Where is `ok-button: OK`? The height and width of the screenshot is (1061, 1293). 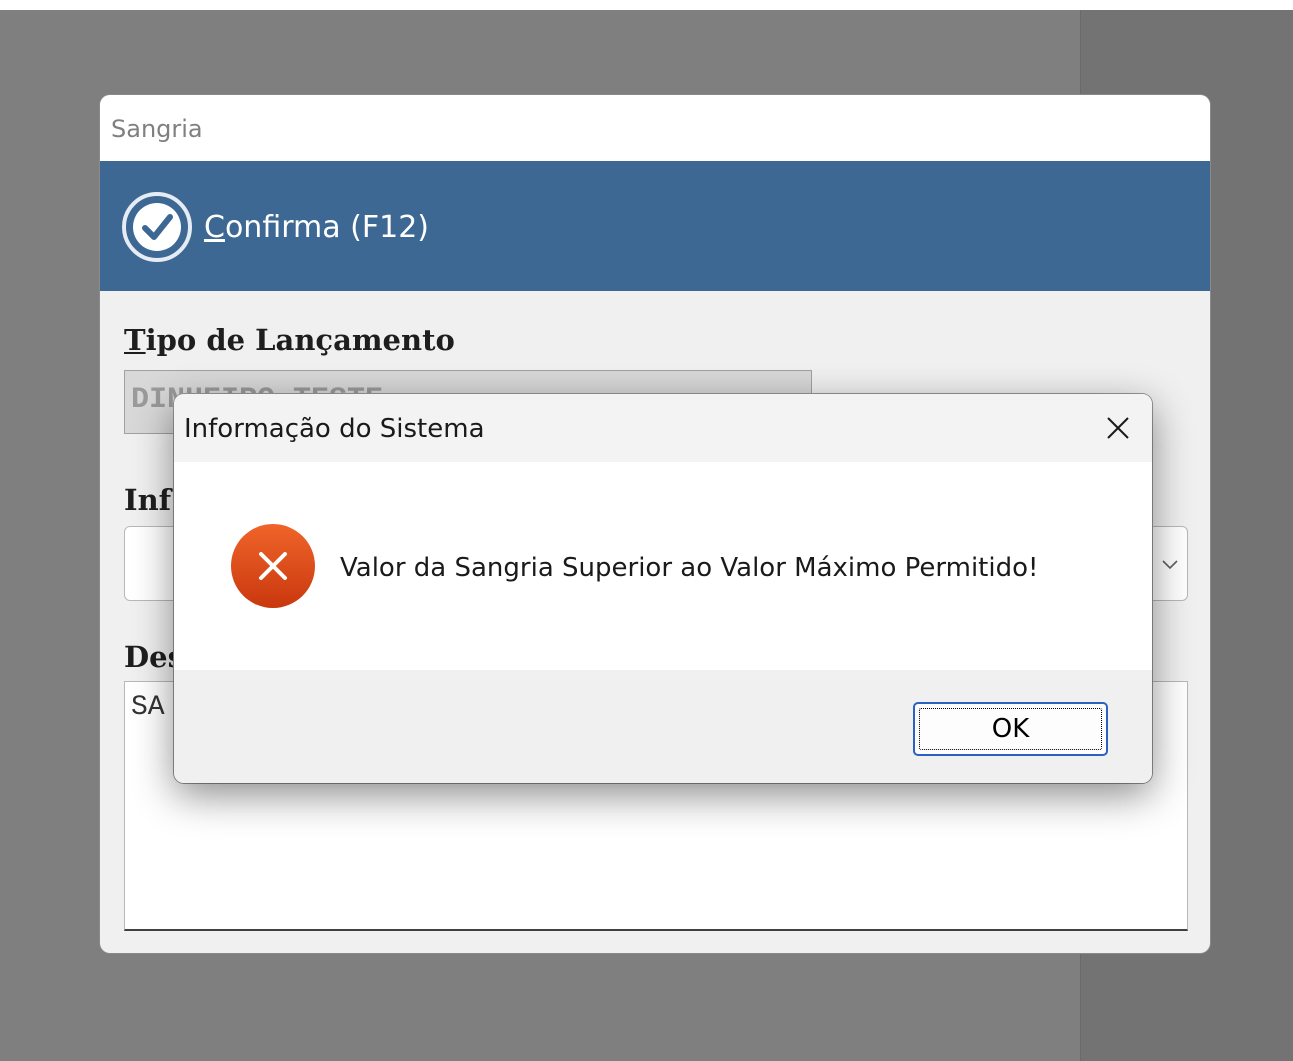 ok-button: OK is located at coordinates (1010, 729).